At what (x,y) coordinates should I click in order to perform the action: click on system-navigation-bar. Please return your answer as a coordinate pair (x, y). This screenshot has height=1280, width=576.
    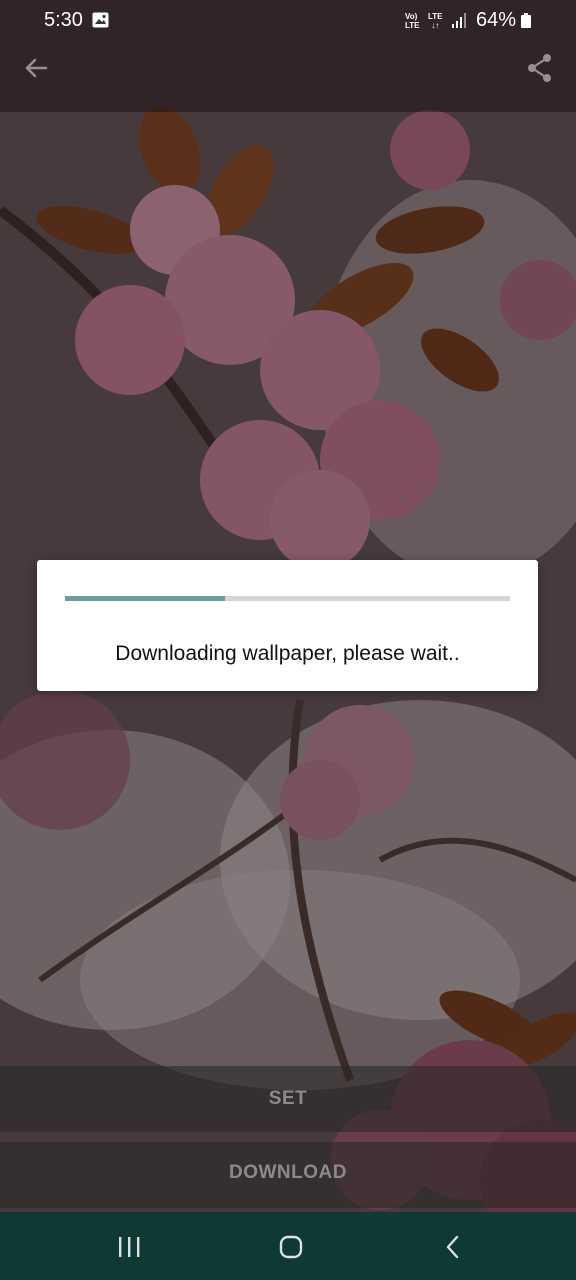
    Looking at the image, I should click on (288, 1246).